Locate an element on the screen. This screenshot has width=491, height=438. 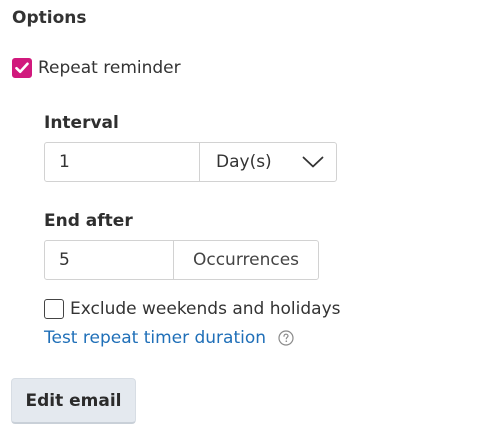
interval-unit-value: Day(s) is located at coordinates (244, 162).